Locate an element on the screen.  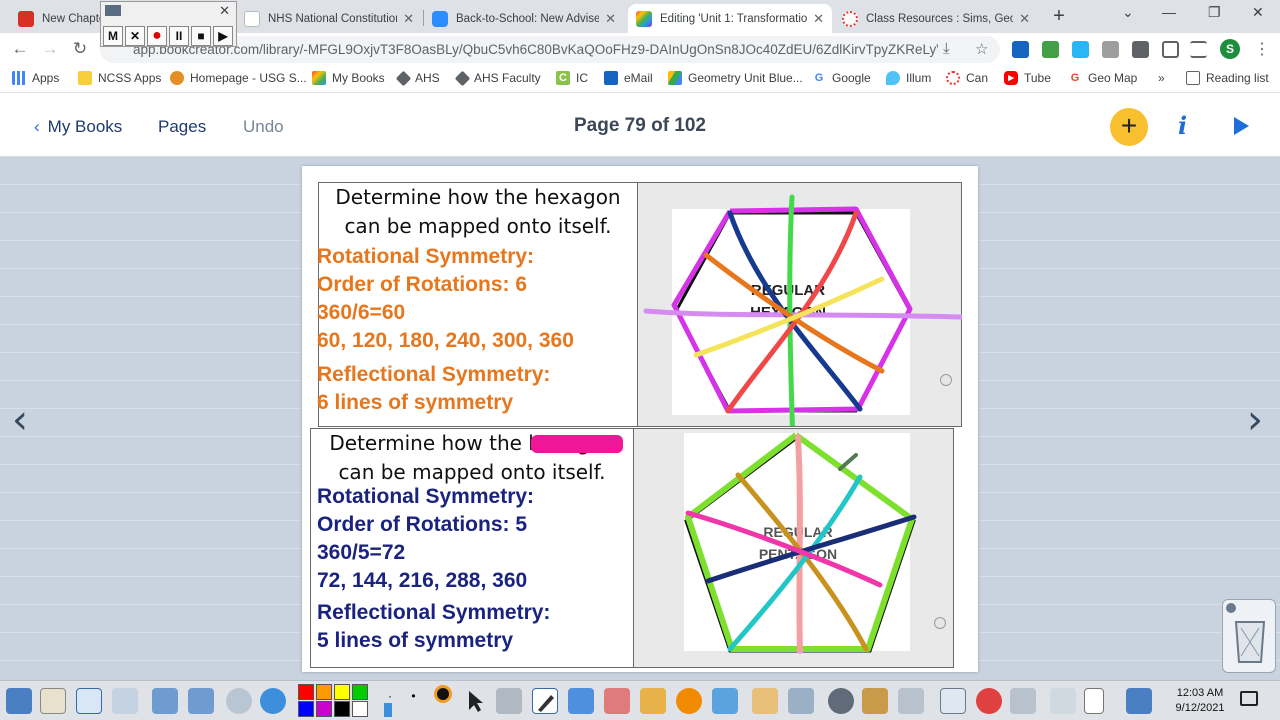
media-icon is located at coordinates (1198, 49).